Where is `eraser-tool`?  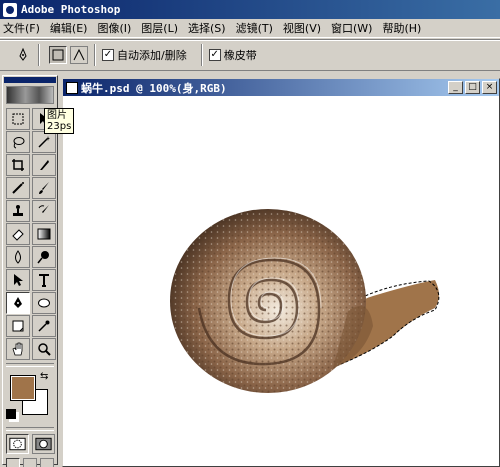
eraser-tool is located at coordinates (18, 234).